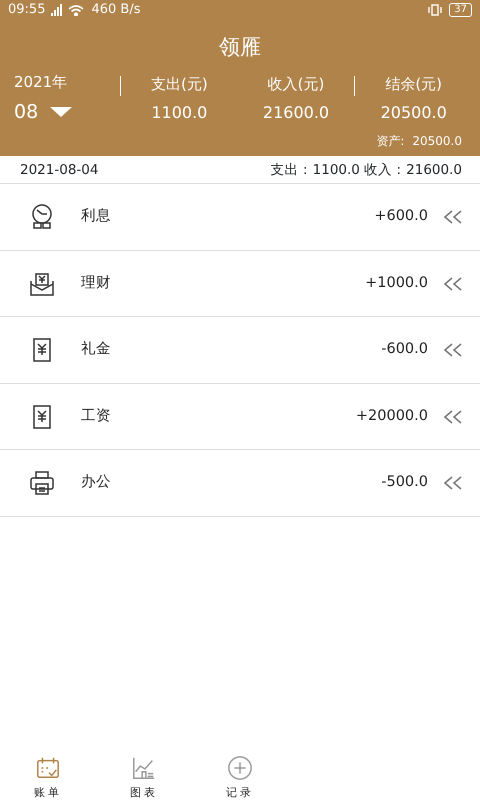 This screenshot has width=480, height=800. Describe the element at coordinates (240, 350) in the screenshot. I see `entry-row: 礼金 -600.0` at that location.